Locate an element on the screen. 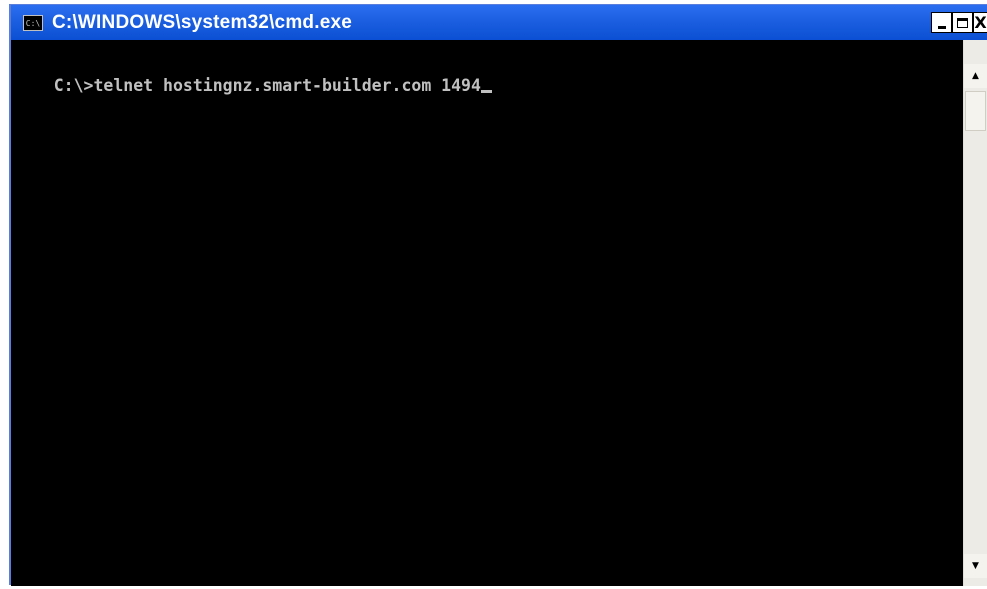  maximize-button is located at coordinates (962, 22).